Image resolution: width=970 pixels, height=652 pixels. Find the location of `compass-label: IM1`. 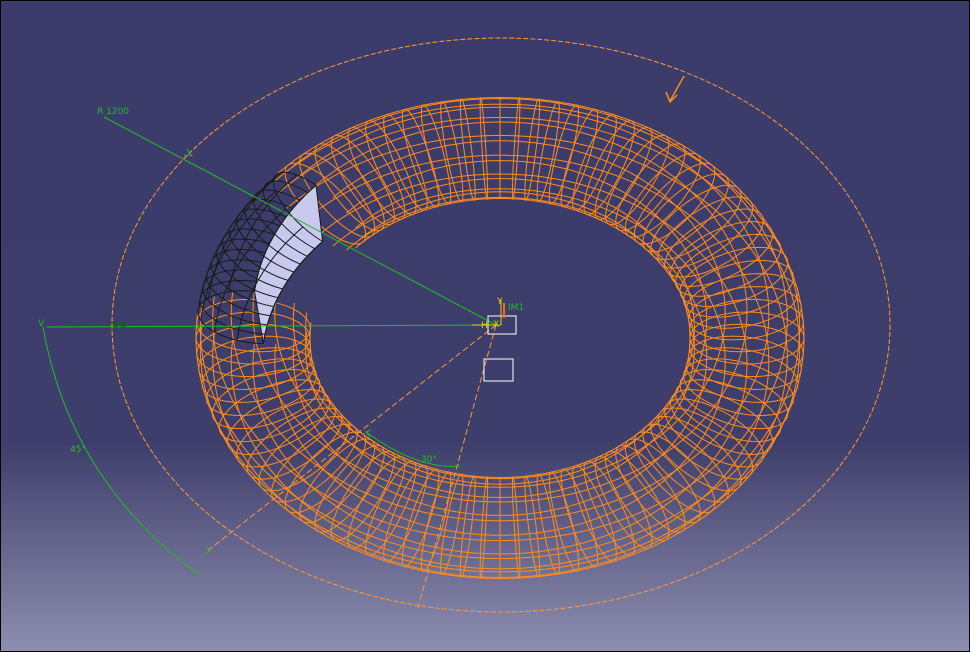

compass-label: IM1 is located at coordinates (516, 308).